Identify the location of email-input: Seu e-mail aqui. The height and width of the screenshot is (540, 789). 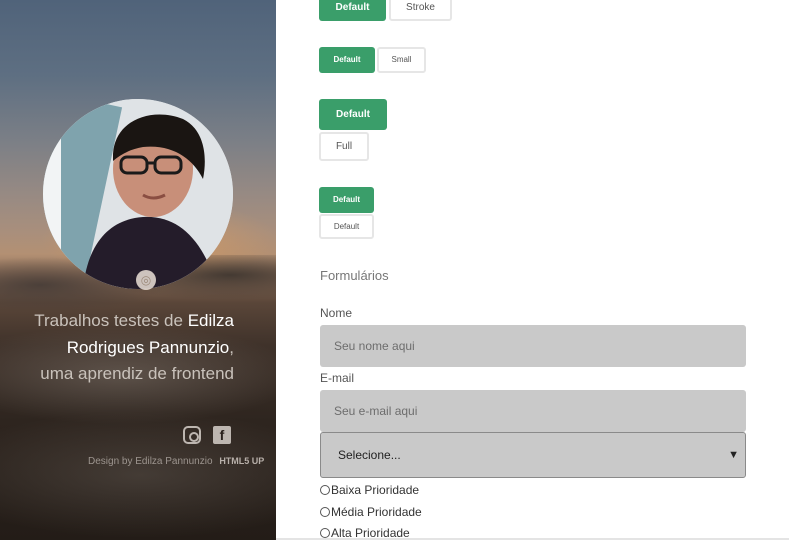
(533, 411).